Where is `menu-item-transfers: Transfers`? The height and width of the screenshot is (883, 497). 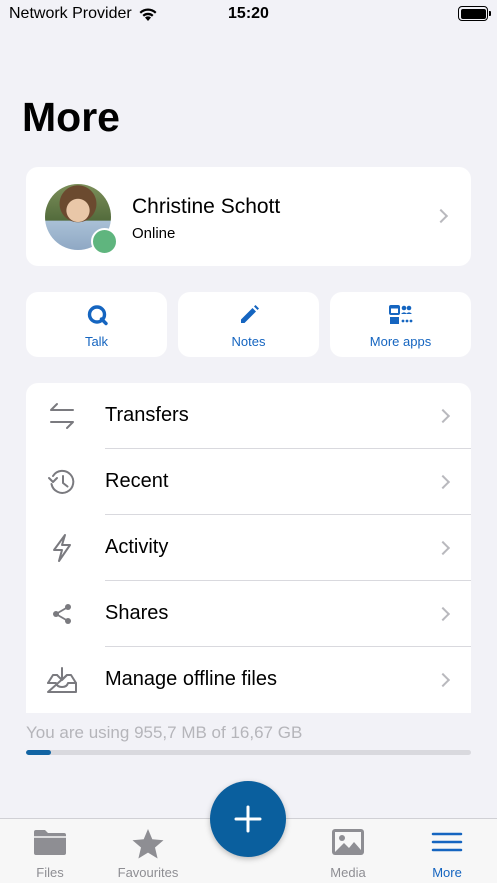
menu-item-transfers: Transfers is located at coordinates (248, 416).